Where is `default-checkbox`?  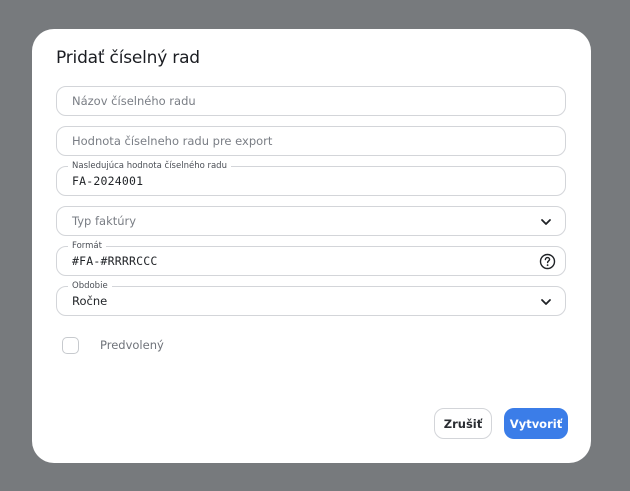
default-checkbox is located at coordinates (70, 345).